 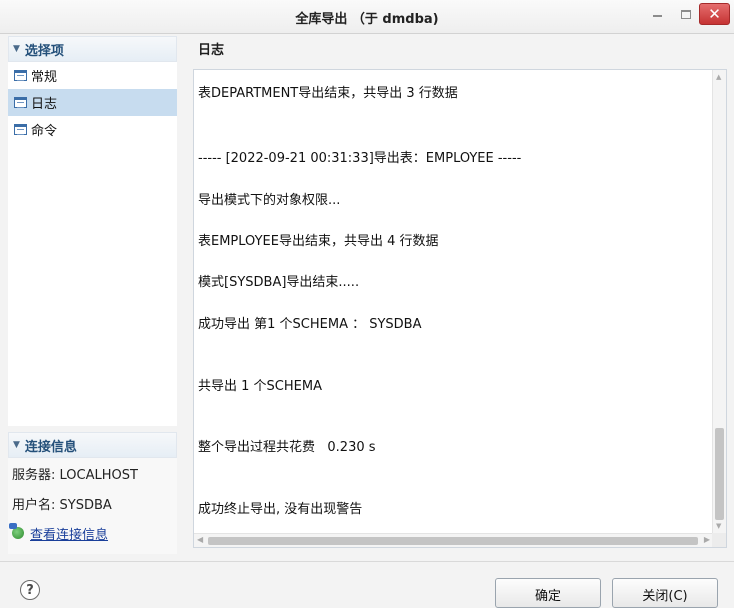 What do you see at coordinates (44, 77) in the screenshot?
I see `option-item-label: 常规` at bounding box center [44, 77].